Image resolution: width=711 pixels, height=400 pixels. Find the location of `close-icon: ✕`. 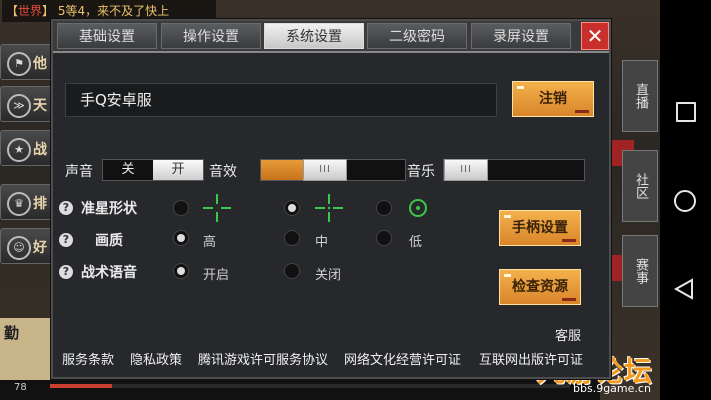

close-icon: ✕ is located at coordinates (595, 36).